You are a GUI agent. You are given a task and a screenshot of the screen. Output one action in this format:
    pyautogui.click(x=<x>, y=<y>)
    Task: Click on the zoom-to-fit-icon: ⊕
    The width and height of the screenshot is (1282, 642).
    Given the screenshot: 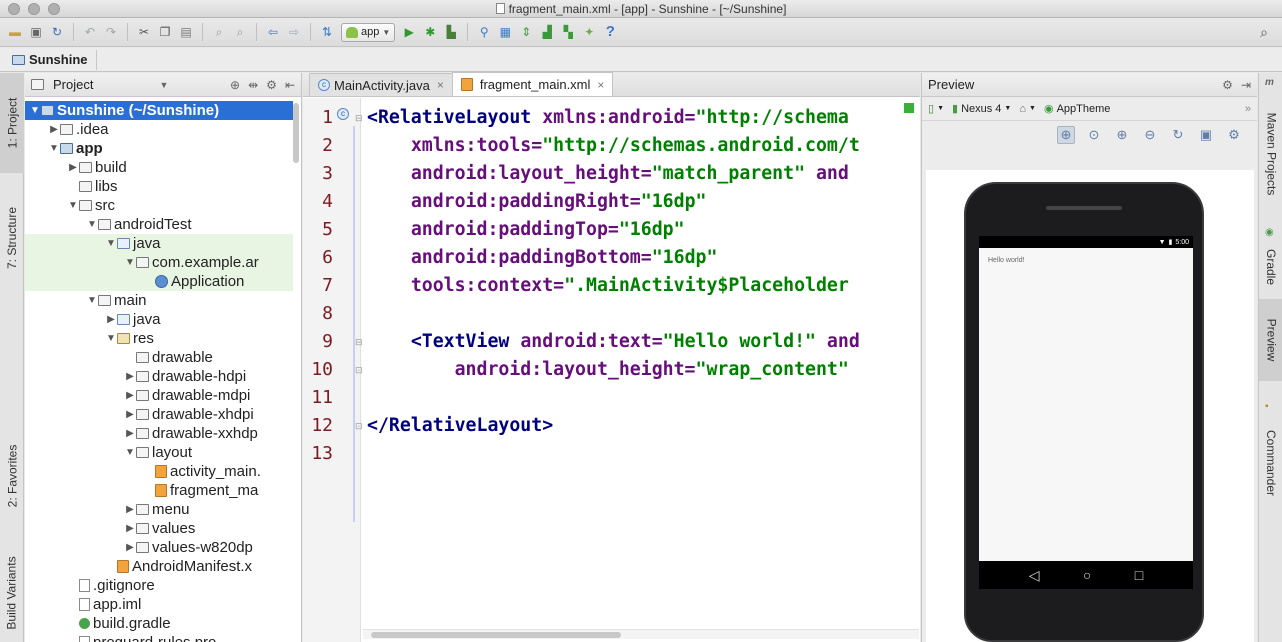 What is the action you would take?
    pyautogui.click(x=1066, y=135)
    